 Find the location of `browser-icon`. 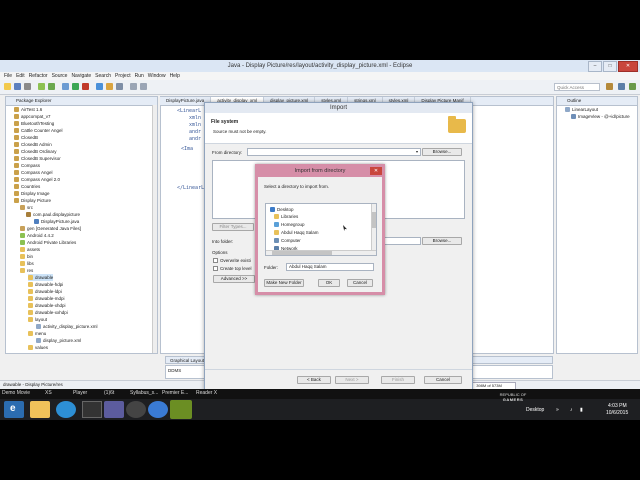

browser-icon is located at coordinates (66, 409).